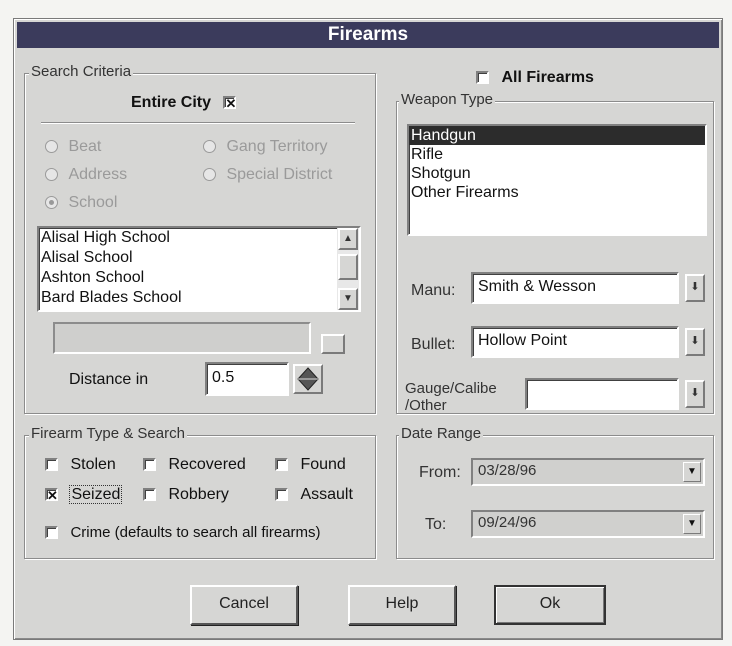 The image size is (732, 646). Describe the element at coordinates (482, 78) in the screenshot. I see `all-firearms-checkbox` at that location.